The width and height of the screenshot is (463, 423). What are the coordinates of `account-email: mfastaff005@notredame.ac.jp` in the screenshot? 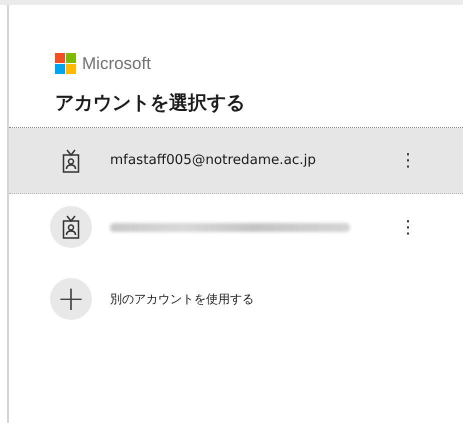 It's located at (213, 160).